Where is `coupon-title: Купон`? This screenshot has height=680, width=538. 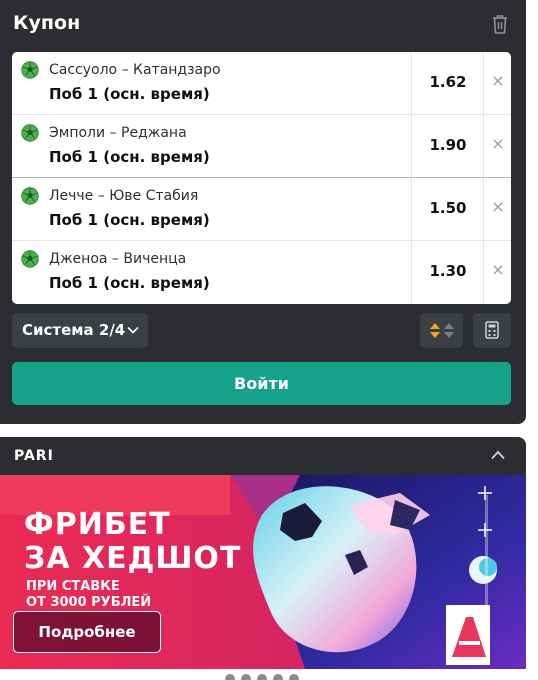
coupon-title: Купон is located at coordinates (47, 23).